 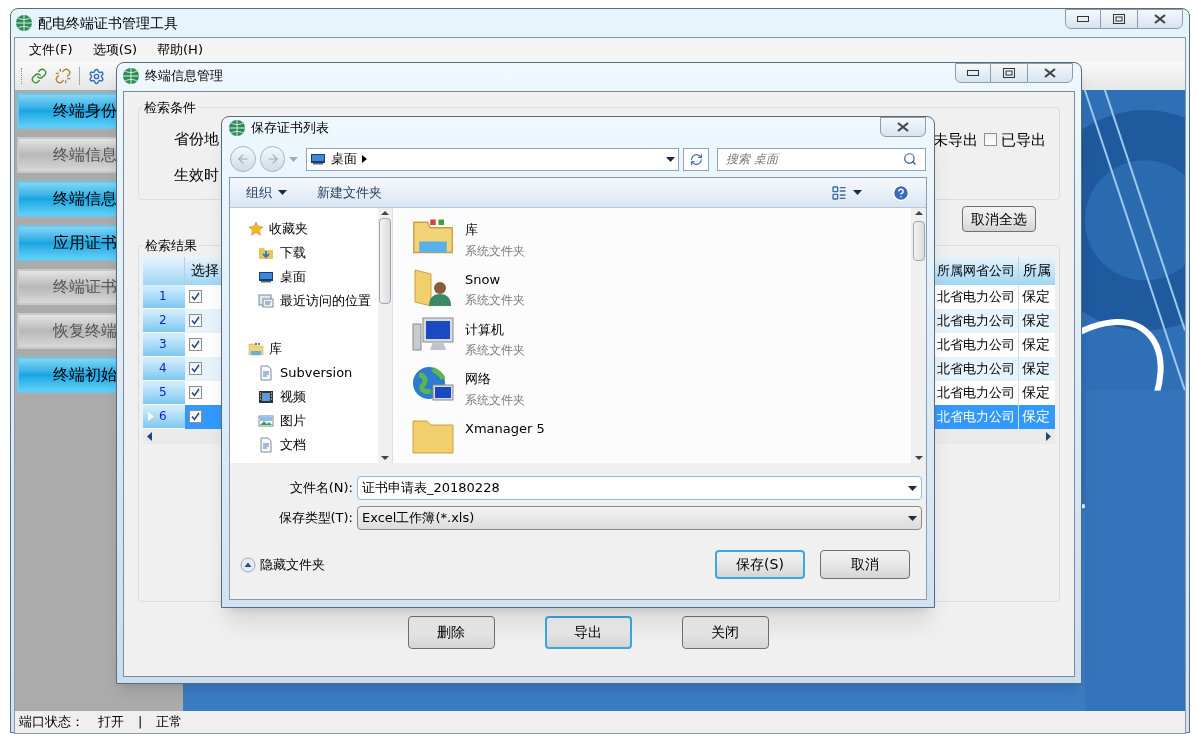 What do you see at coordinates (184, 76) in the screenshot?
I see `window-title: 终端信息管理` at bounding box center [184, 76].